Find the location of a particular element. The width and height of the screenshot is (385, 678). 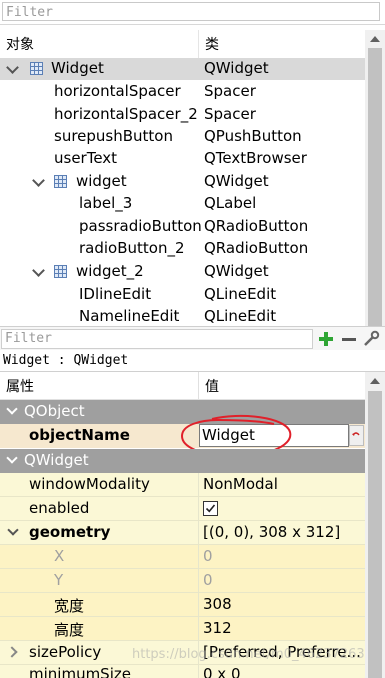

tree-row-name: widget_2 is located at coordinates (110, 271).